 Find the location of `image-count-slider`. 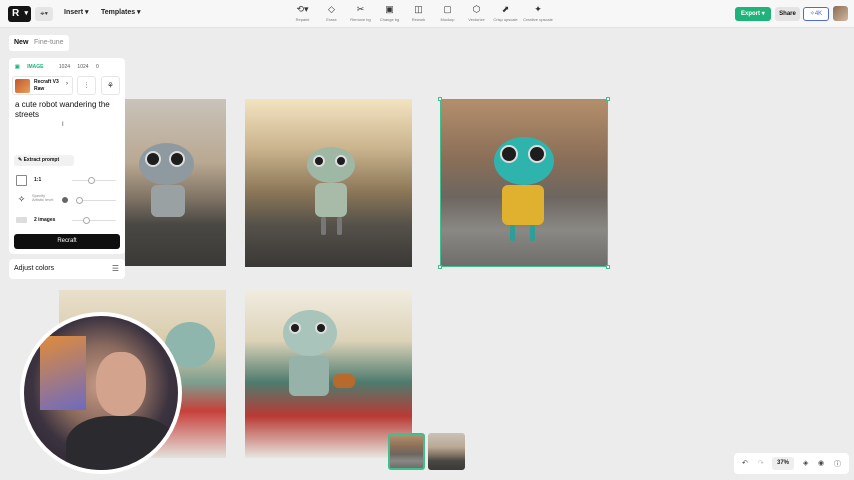

image-count-slider is located at coordinates (94, 220).